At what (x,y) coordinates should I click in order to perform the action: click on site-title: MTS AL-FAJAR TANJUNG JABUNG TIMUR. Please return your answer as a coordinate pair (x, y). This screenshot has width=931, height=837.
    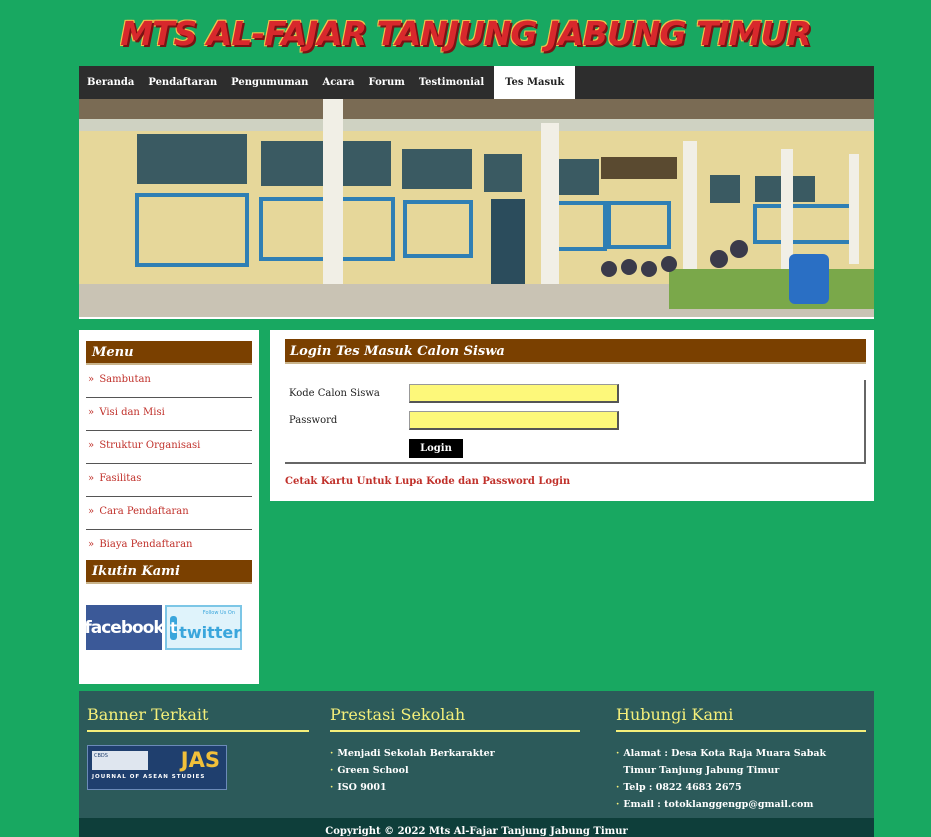
    Looking at the image, I should click on (466, 33).